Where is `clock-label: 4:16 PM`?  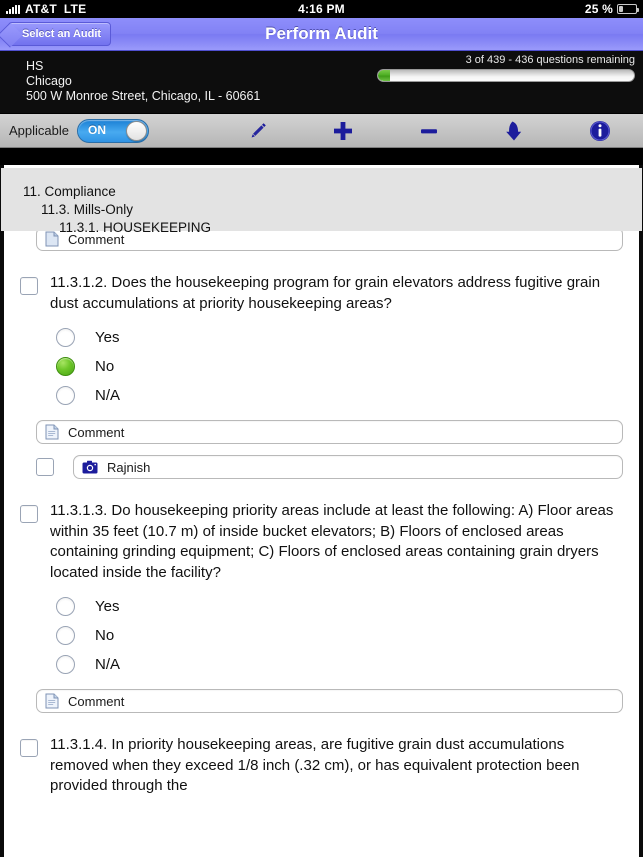 clock-label: 4:16 PM is located at coordinates (321, 9).